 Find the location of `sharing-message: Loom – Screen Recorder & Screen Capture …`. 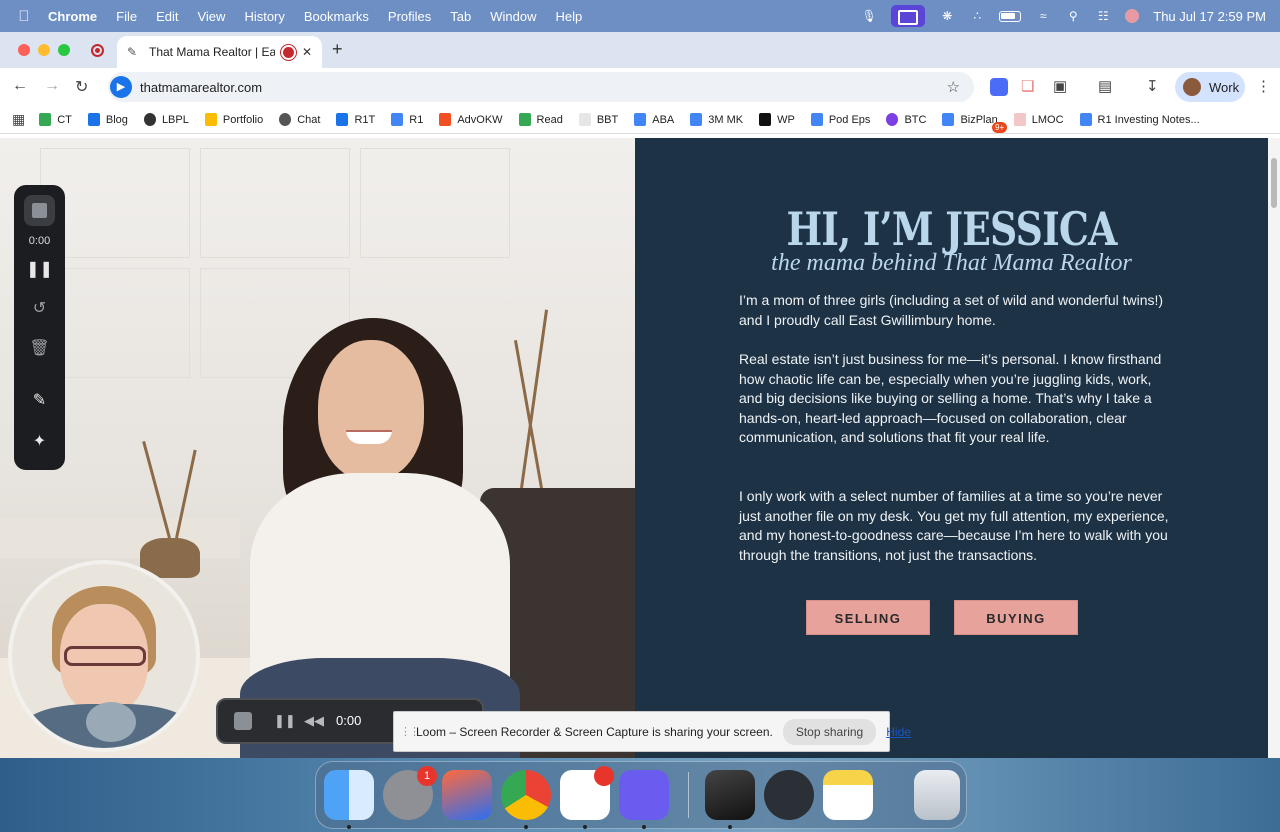

sharing-message: Loom – Screen Recorder & Screen Capture … is located at coordinates (594, 731).